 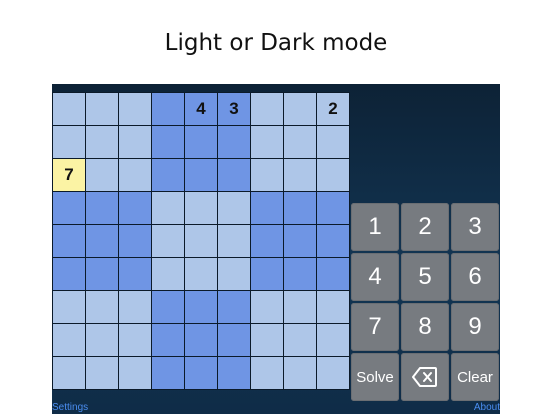 I want to click on board-cell: 4, so click(x=201, y=109).